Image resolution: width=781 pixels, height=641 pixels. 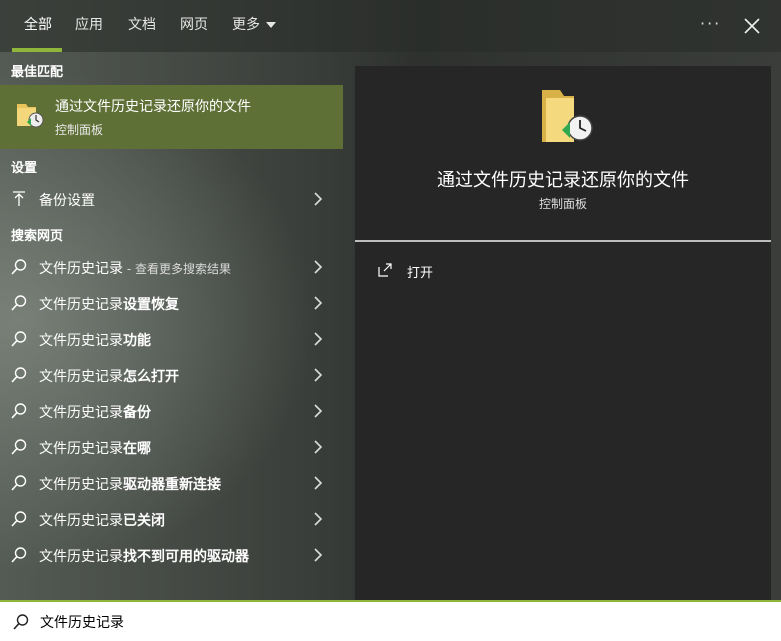 I want to click on web-search-item: 文件历史记录找不到可用的驱动器, so click(x=171, y=555).